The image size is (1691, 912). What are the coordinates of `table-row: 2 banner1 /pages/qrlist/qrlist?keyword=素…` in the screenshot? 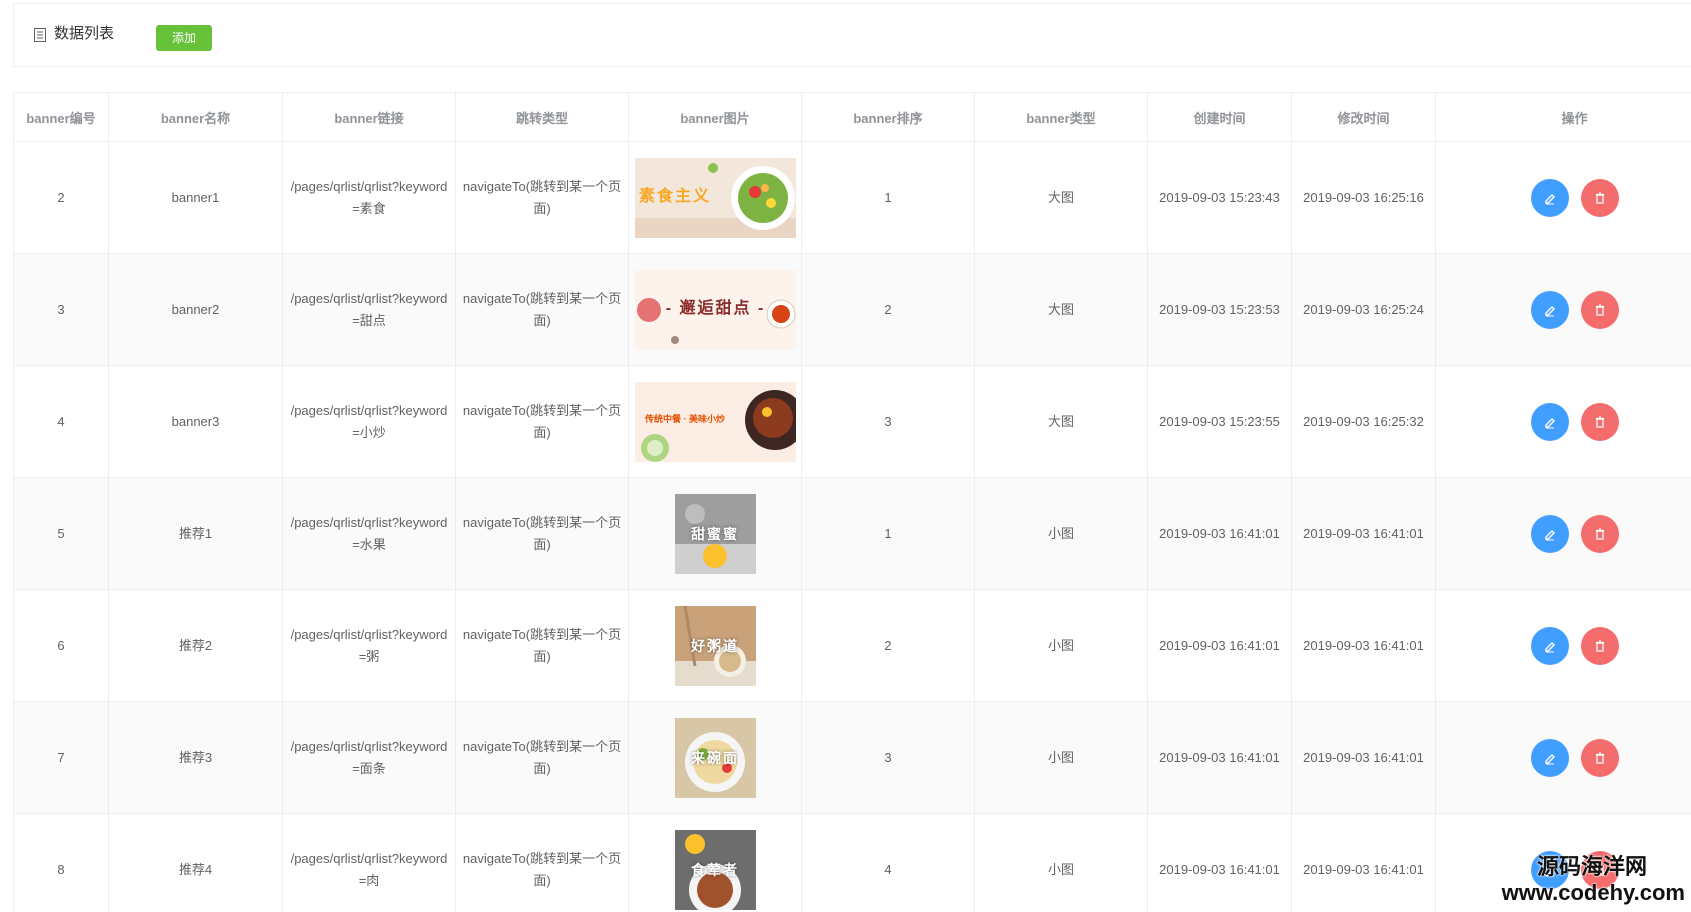 It's located at (852, 197).